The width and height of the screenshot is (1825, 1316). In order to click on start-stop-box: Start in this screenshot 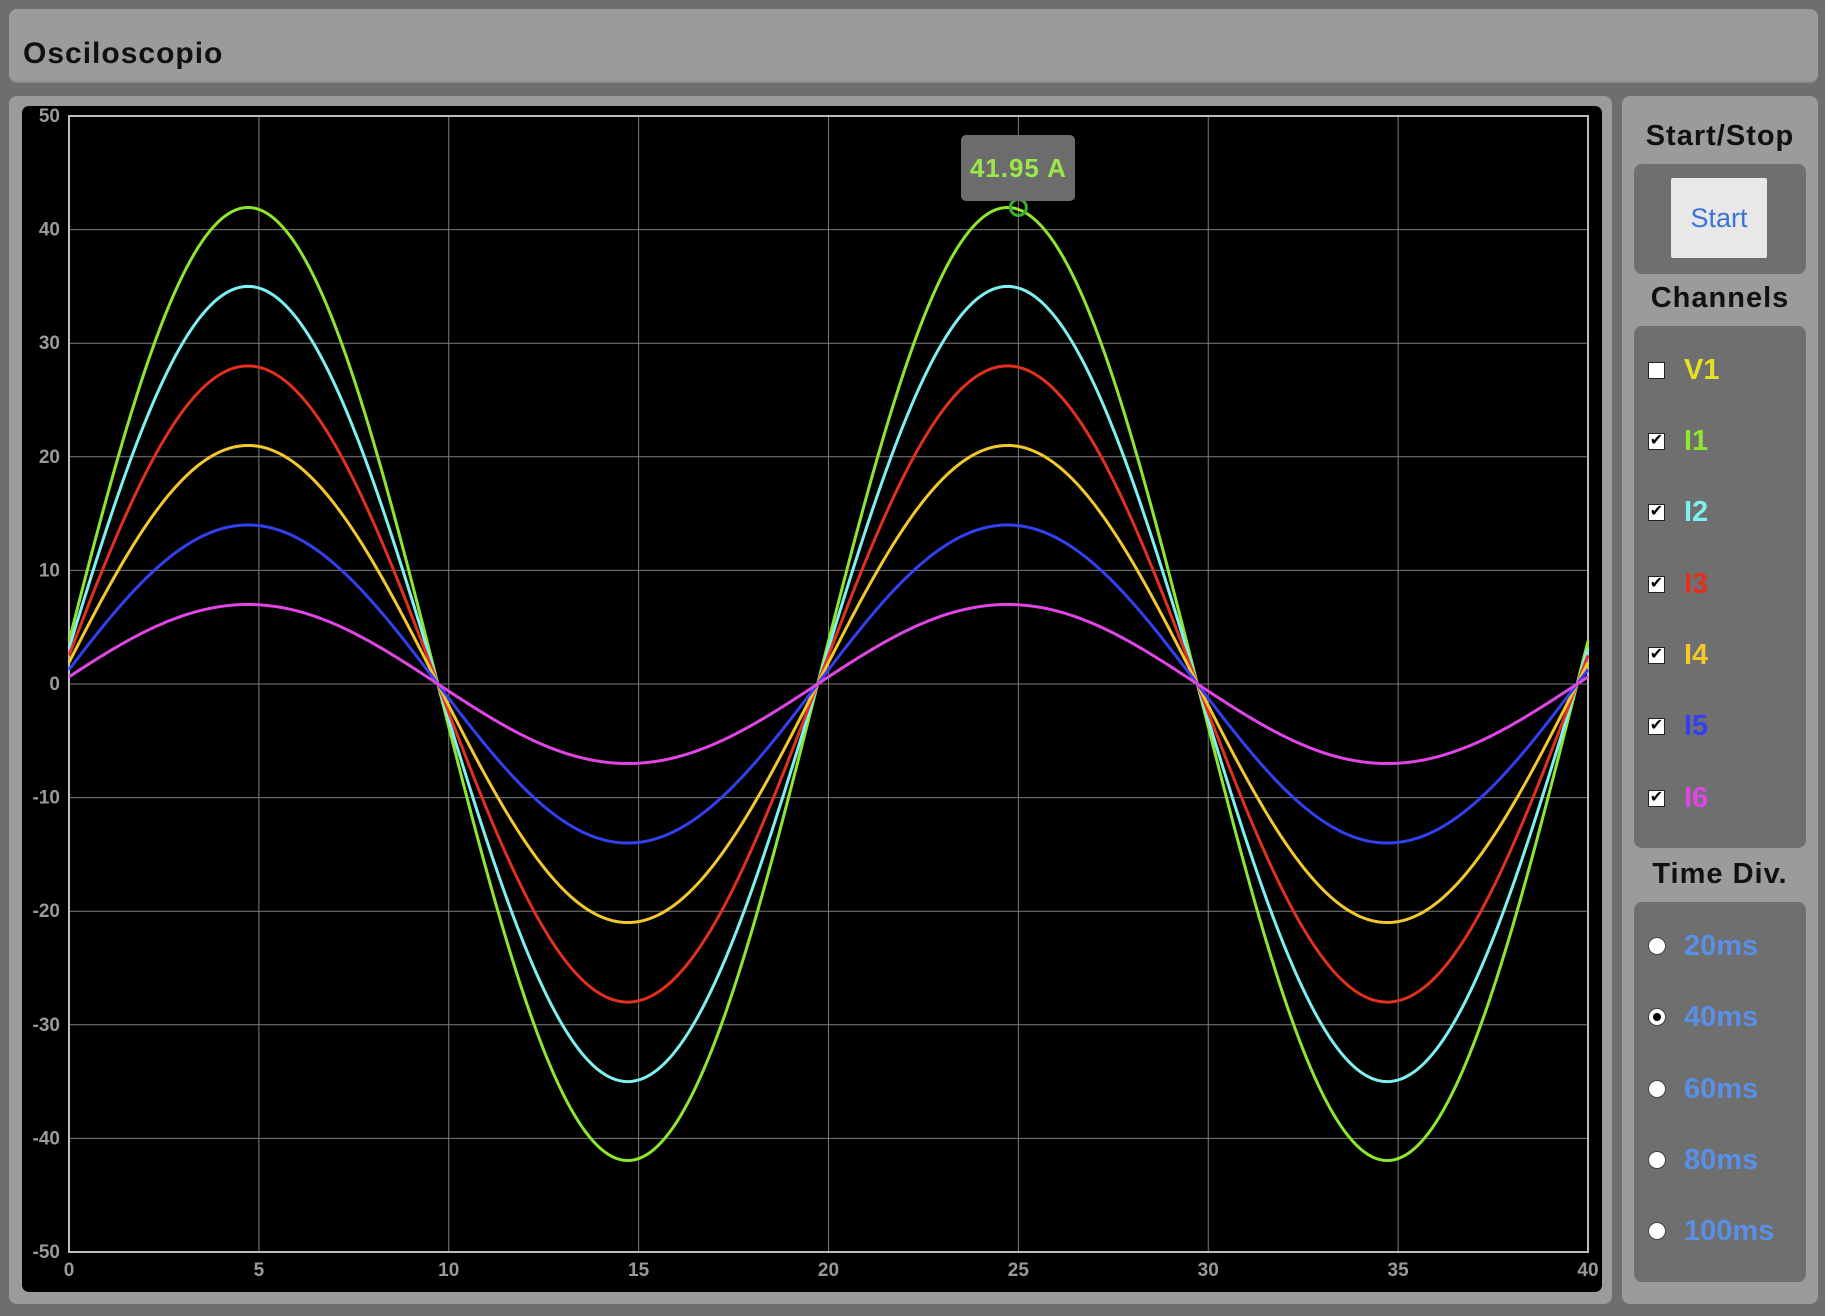, I will do `click(1720, 219)`.